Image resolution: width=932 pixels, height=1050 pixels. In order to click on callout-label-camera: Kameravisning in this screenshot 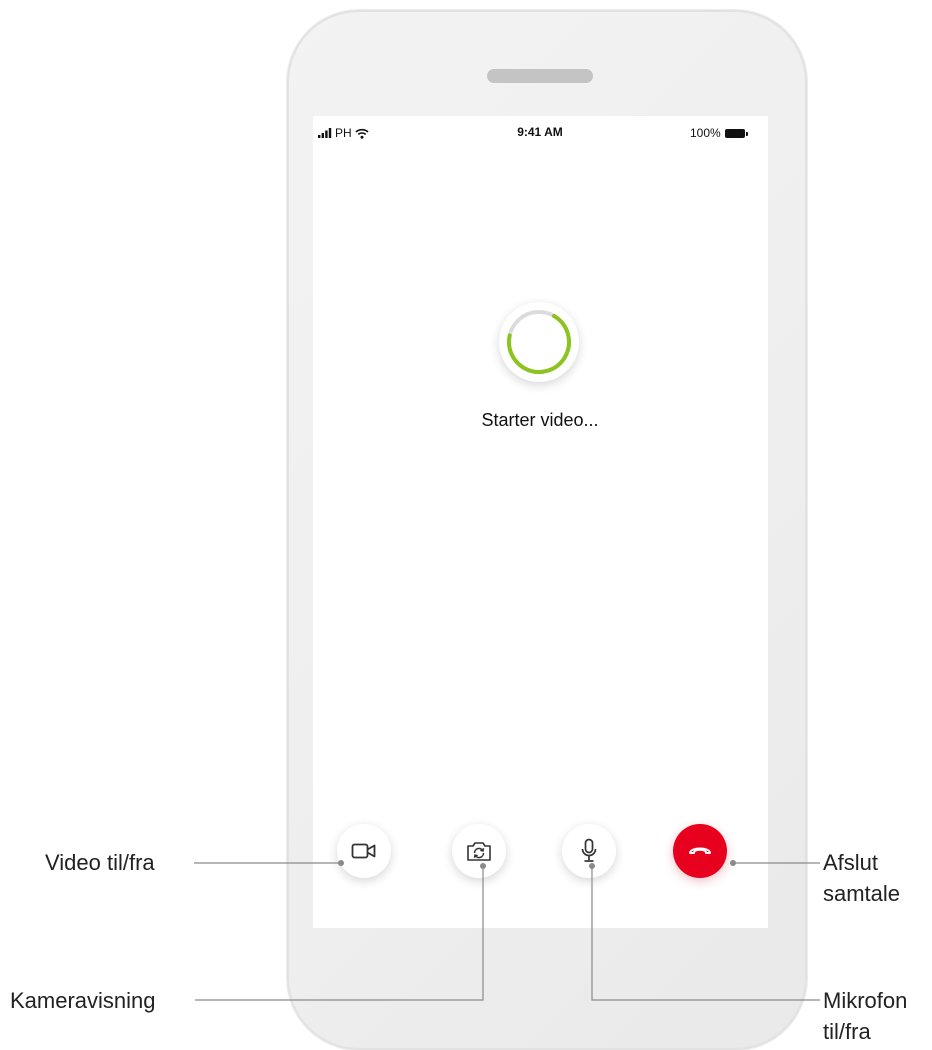, I will do `click(83, 1000)`.